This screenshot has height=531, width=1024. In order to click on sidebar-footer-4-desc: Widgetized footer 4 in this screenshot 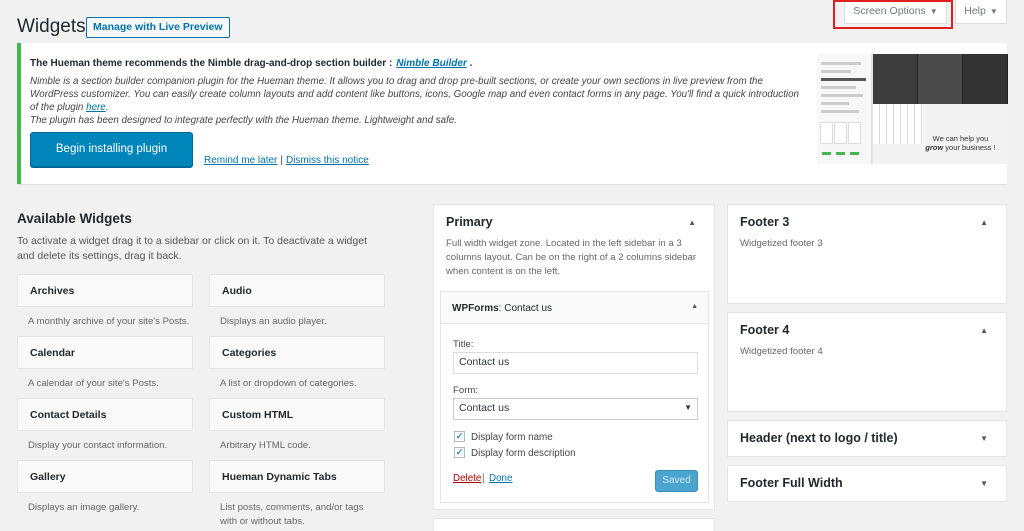, I will do `click(781, 351)`.